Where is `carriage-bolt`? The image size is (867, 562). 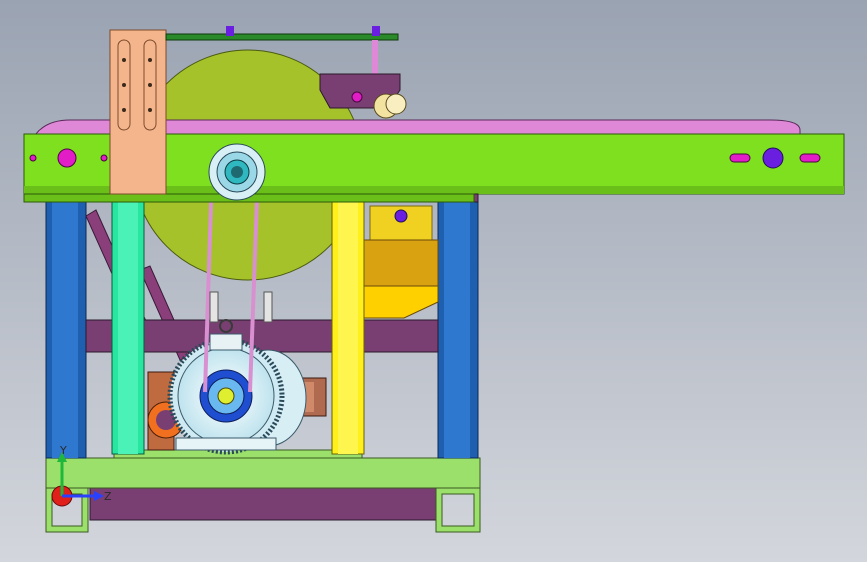
carriage-bolt is located at coordinates (357, 97).